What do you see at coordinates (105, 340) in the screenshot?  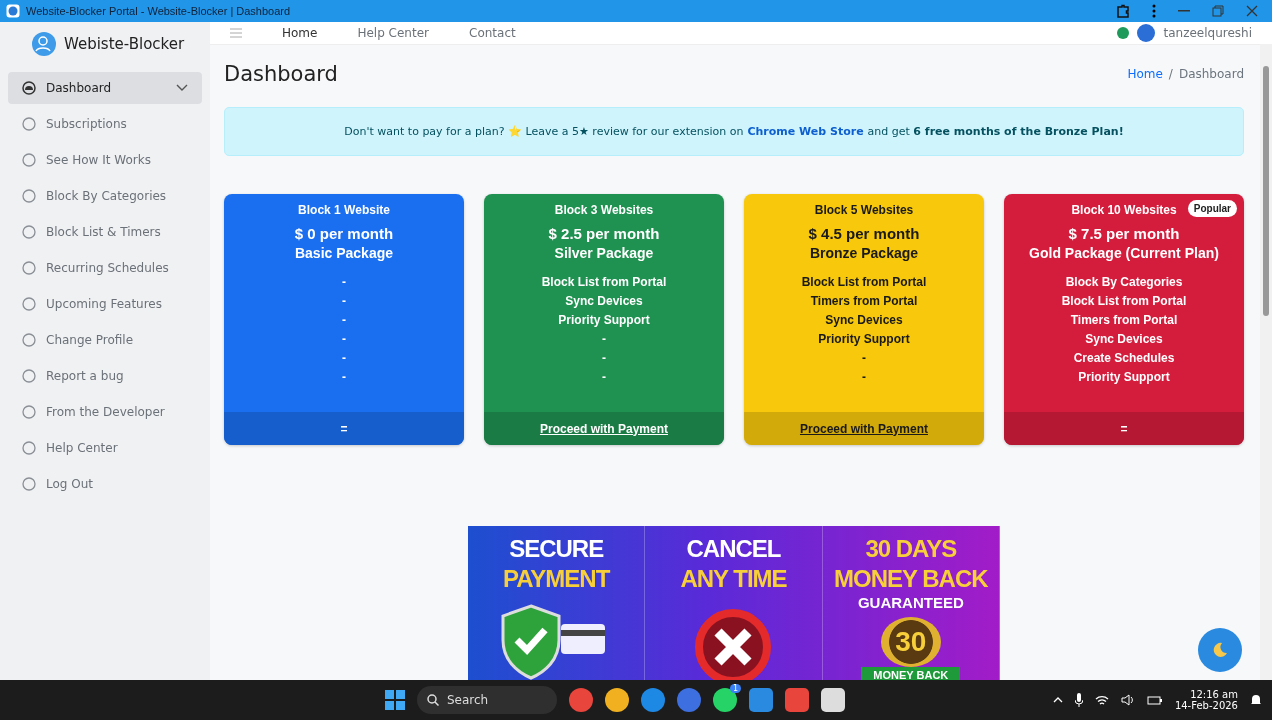 I see `sidebar-item: Change Profile` at bounding box center [105, 340].